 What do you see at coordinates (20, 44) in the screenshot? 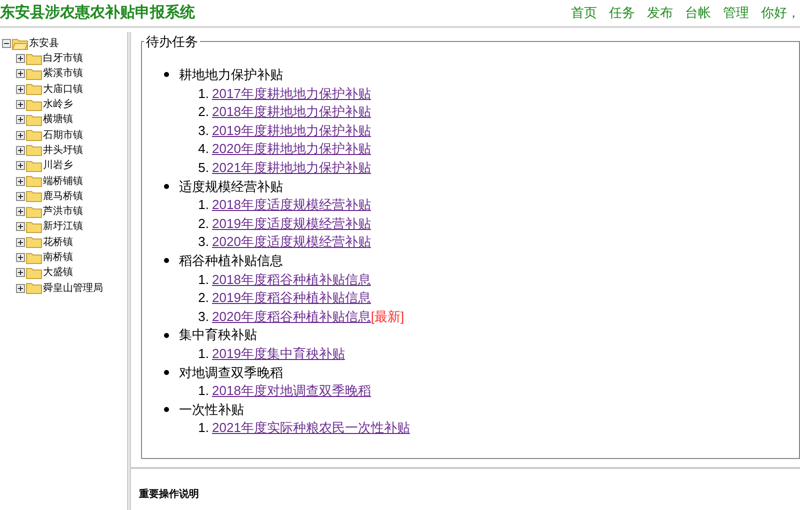
I see `open-folder-icon` at bounding box center [20, 44].